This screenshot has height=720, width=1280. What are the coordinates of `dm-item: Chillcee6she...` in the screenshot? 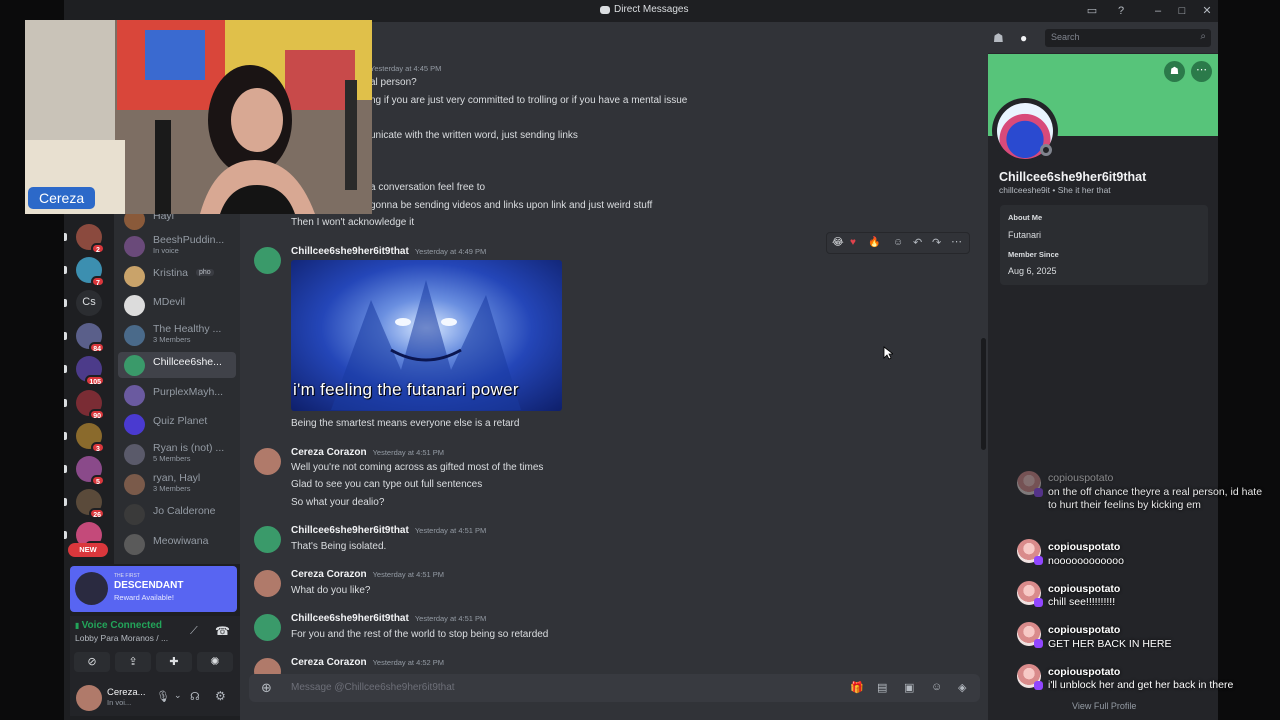 It's located at (177, 365).